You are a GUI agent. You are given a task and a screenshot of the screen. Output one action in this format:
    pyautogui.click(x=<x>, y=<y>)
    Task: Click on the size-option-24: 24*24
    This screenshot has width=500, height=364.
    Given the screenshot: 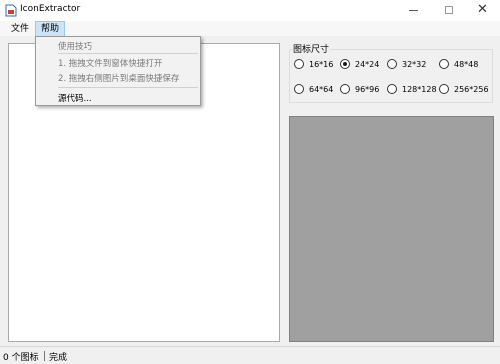 What is the action you would take?
    pyautogui.click(x=359, y=64)
    